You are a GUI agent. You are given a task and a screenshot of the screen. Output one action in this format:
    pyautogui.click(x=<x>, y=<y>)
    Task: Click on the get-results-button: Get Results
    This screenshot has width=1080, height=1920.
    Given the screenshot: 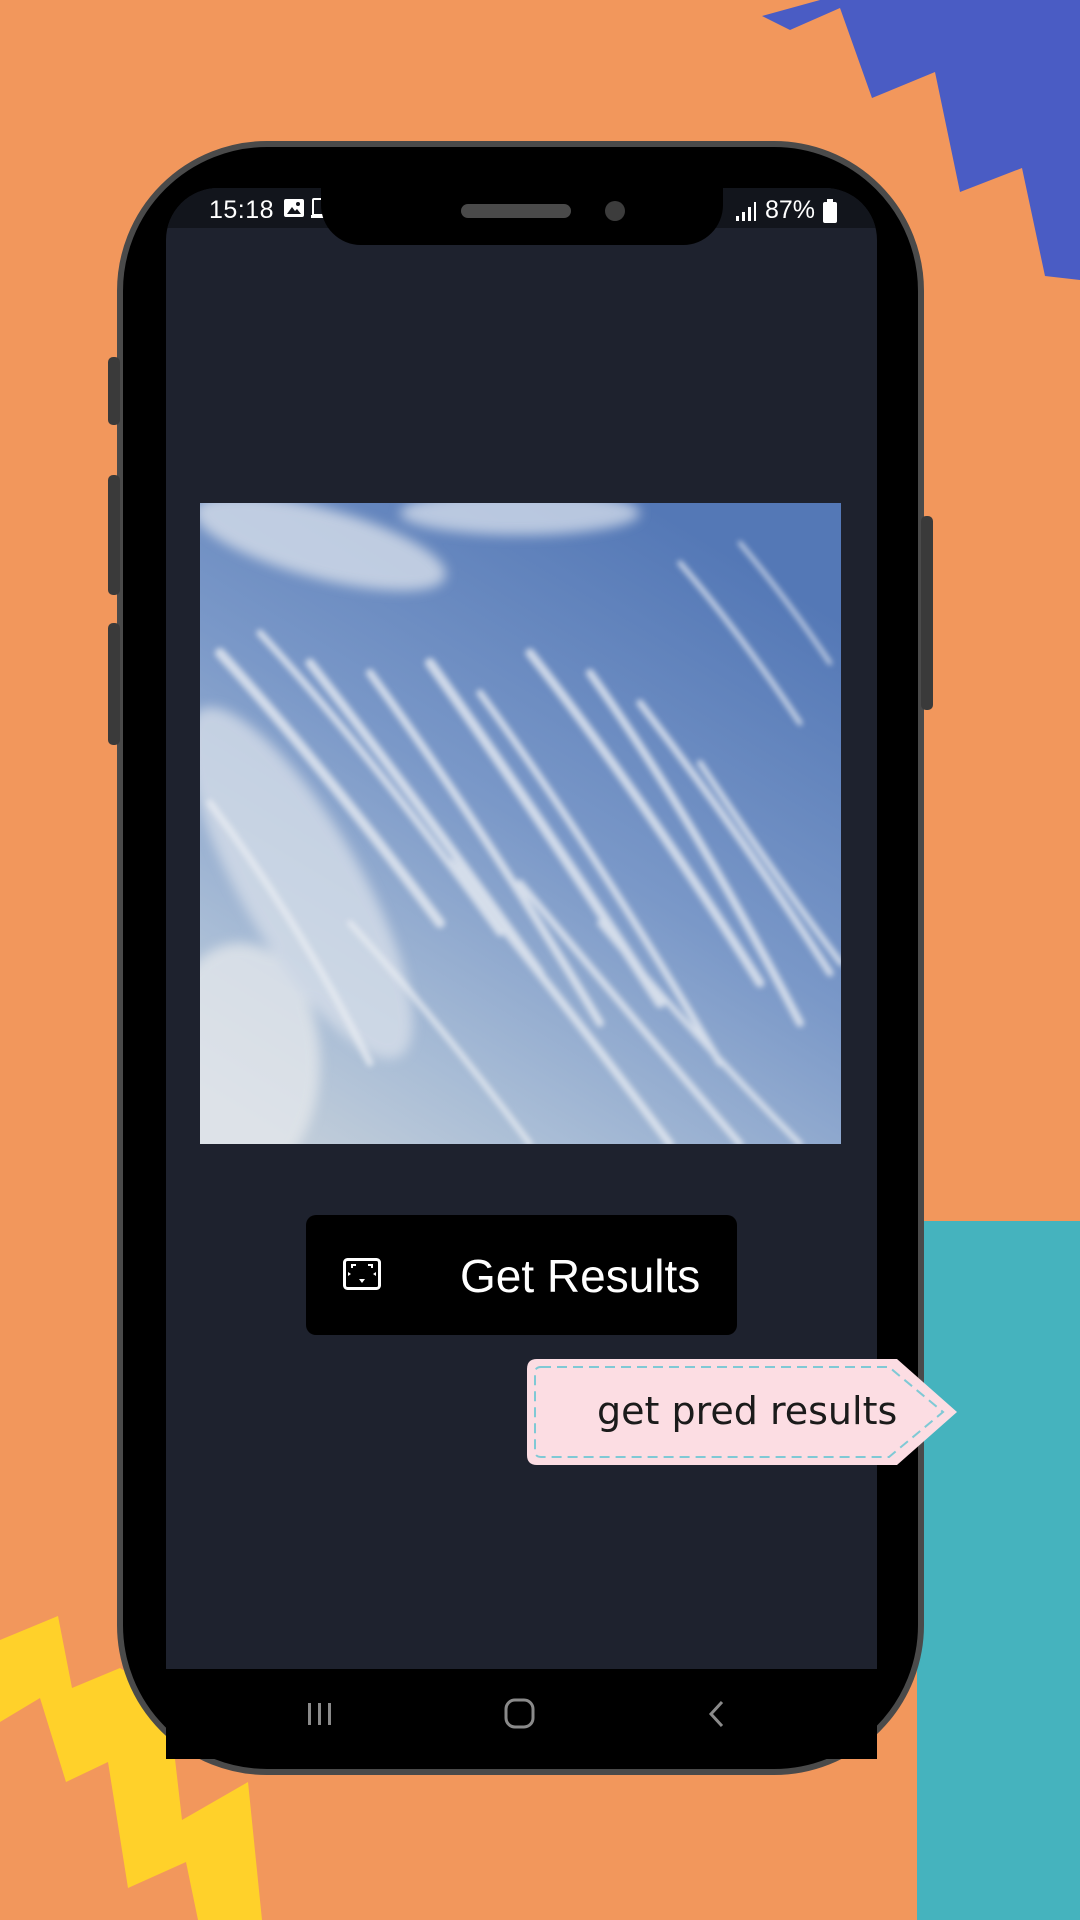 What is the action you would take?
    pyautogui.click(x=521, y=1275)
    